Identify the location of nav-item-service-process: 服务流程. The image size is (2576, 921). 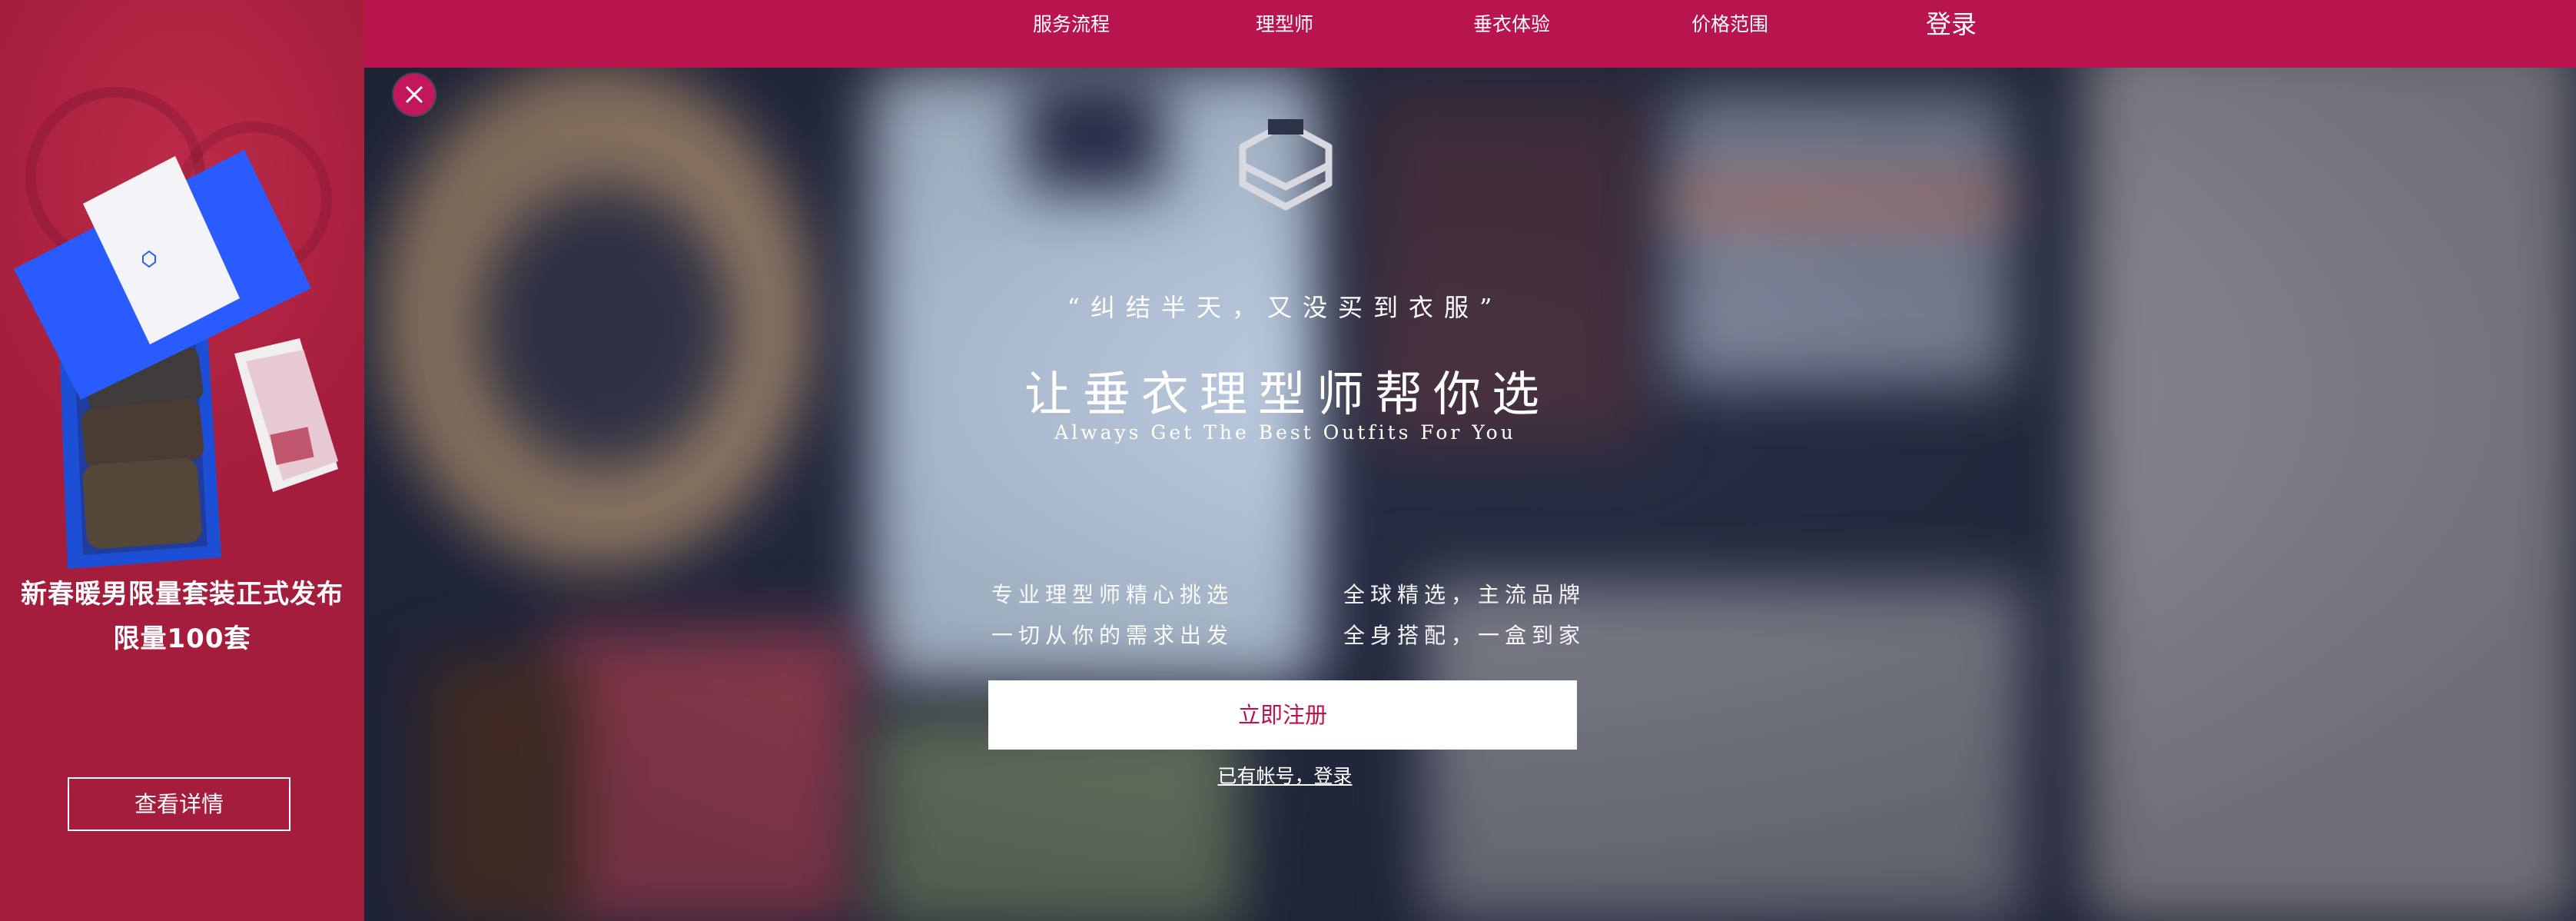
(1071, 24).